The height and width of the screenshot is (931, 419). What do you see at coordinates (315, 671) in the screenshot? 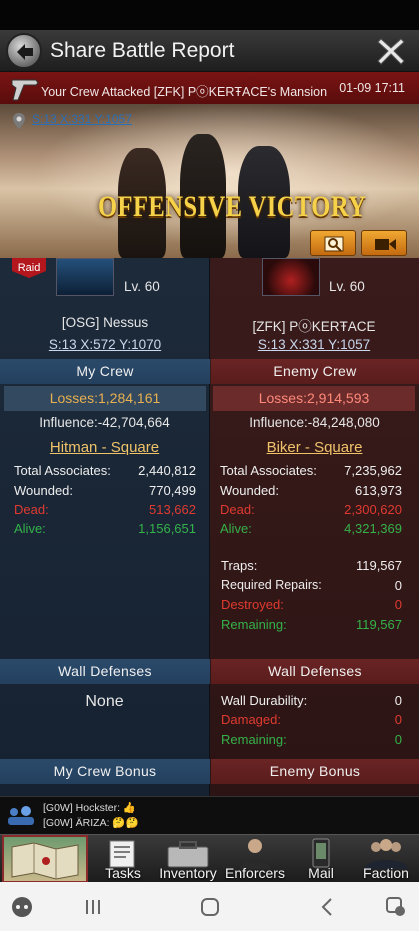
I see `enemy-wall-defenses-heading: Wall Defenses` at bounding box center [315, 671].